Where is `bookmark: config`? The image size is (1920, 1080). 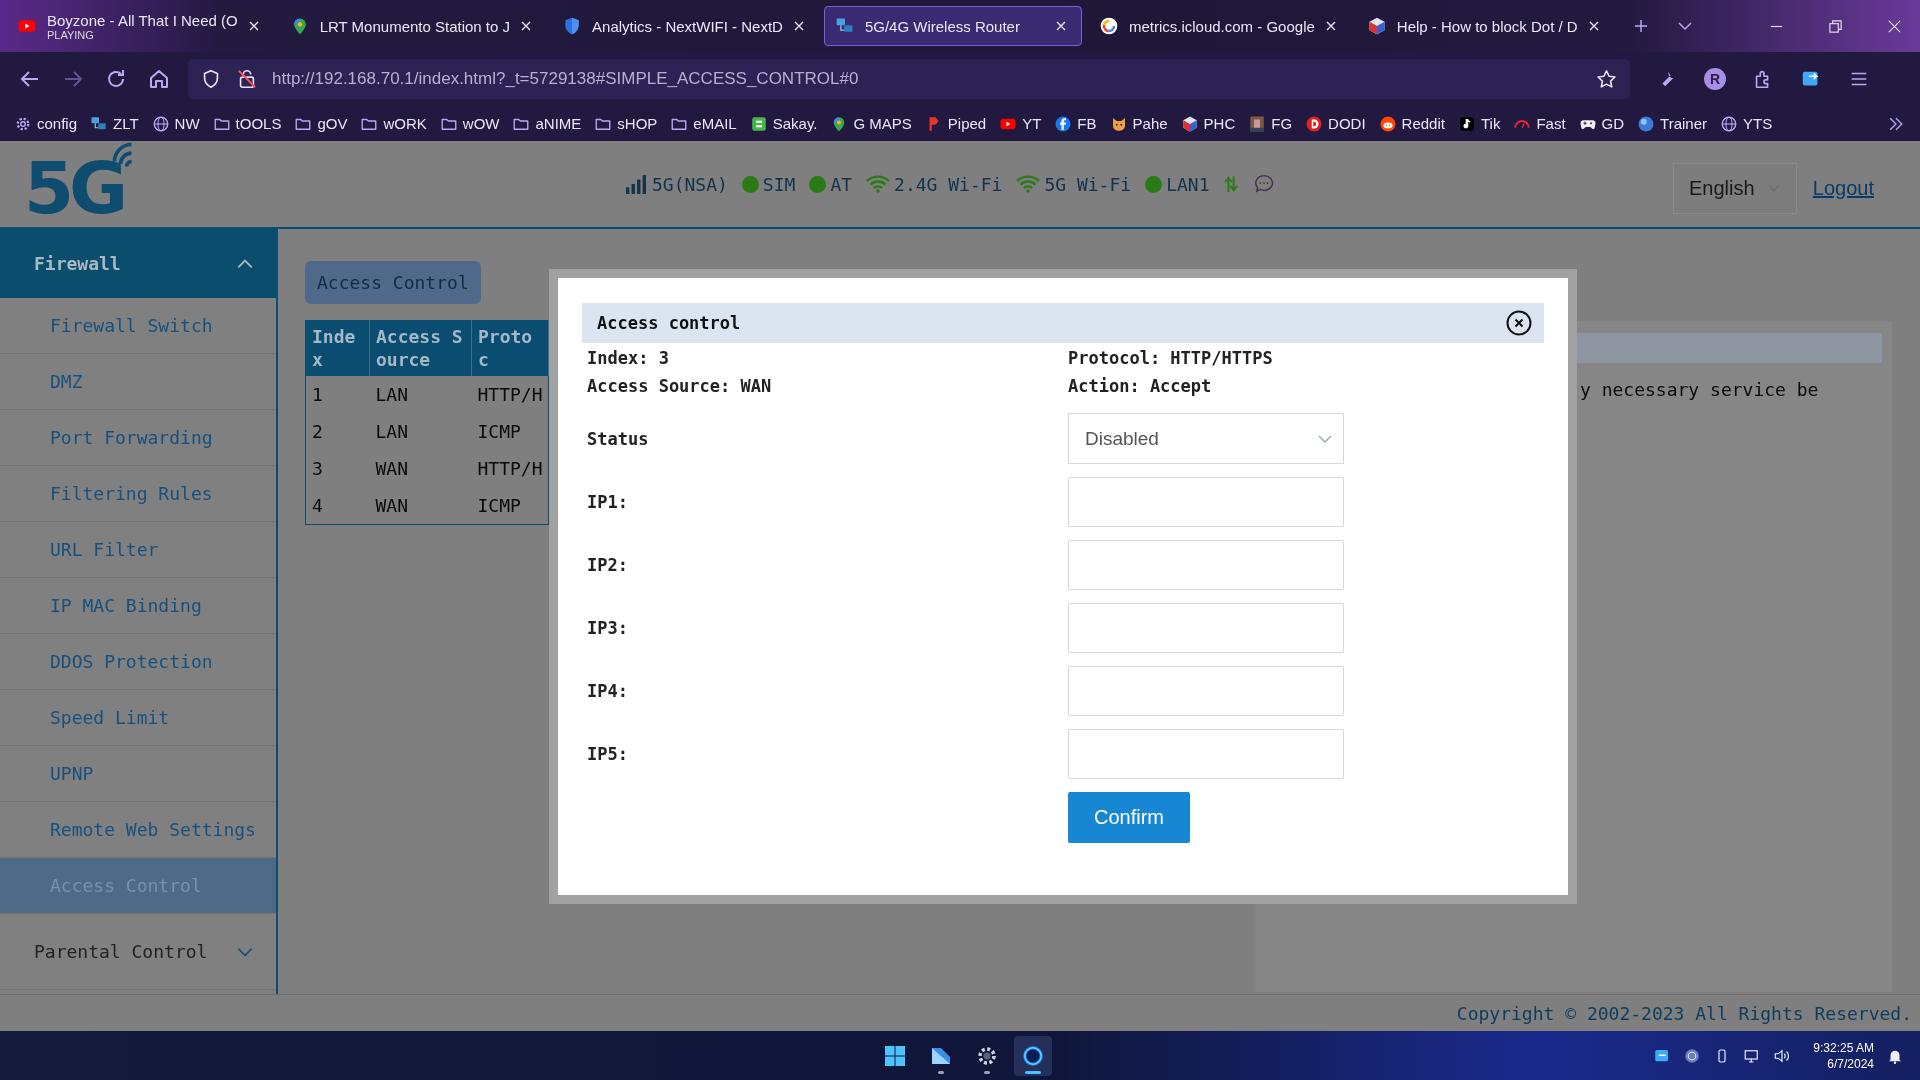
bookmark: config is located at coordinates (46, 123).